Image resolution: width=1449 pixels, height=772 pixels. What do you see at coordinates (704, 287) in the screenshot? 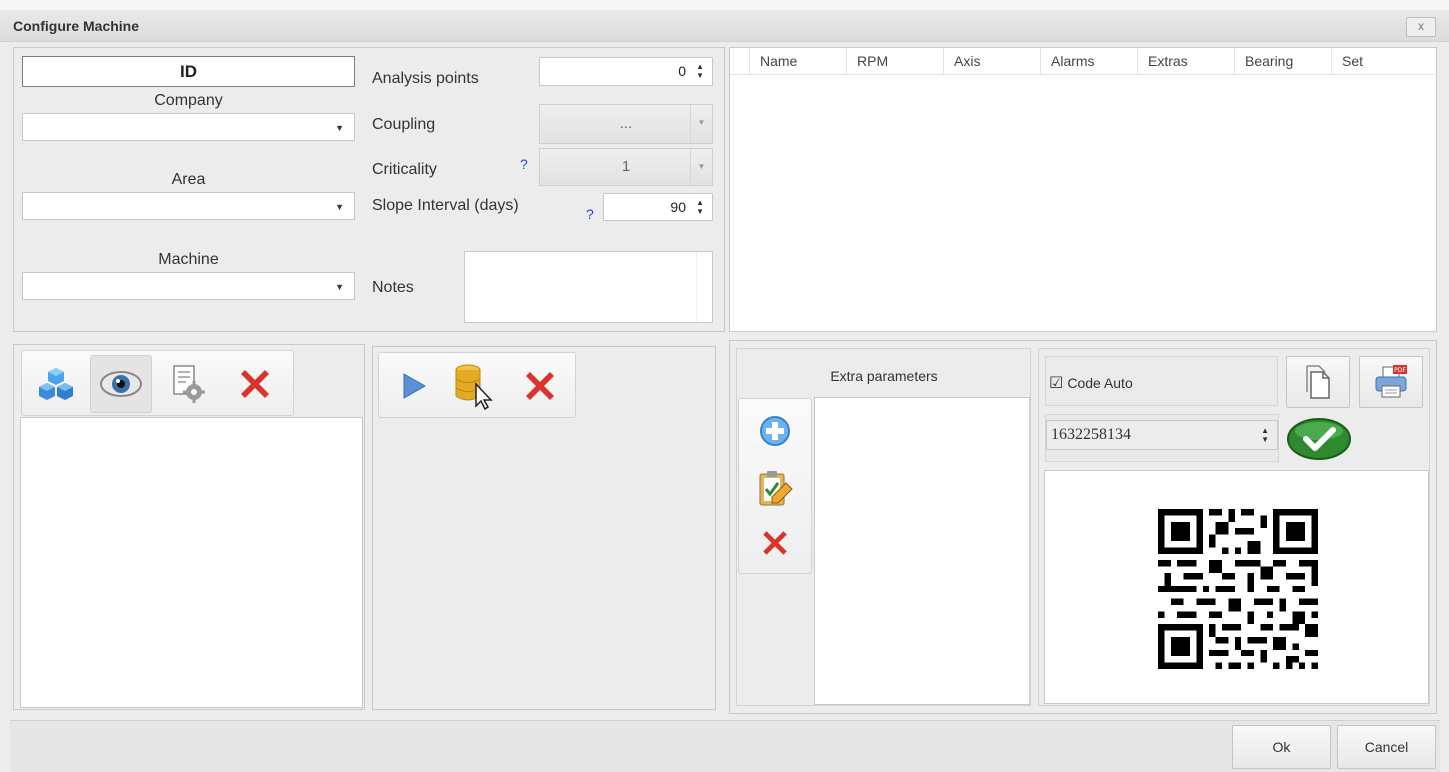
I see `notes-scrollbar` at bounding box center [704, 287].